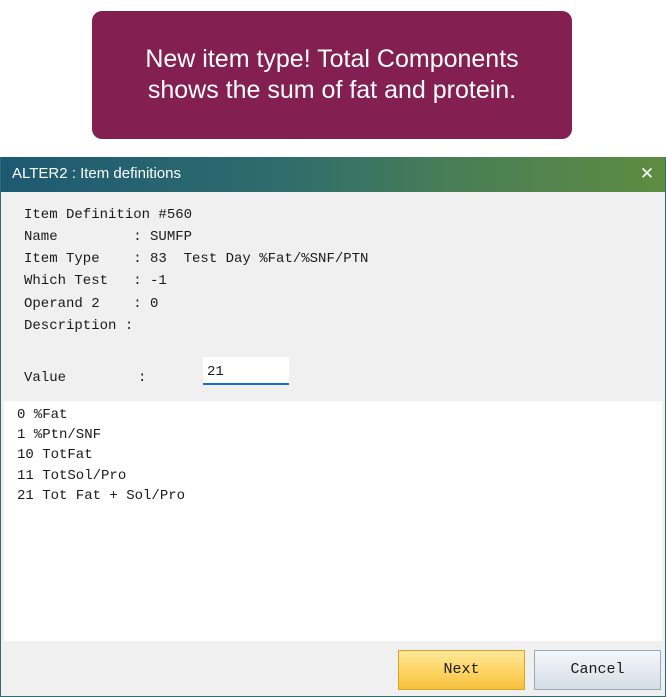 Image resolution: width=666 pixels, height=697 pixels. What do you see at coordinates (96, 173) in the screenshot?
I see `window-title: ALTER2 : Item definitions` at bounding box center [96, 173].